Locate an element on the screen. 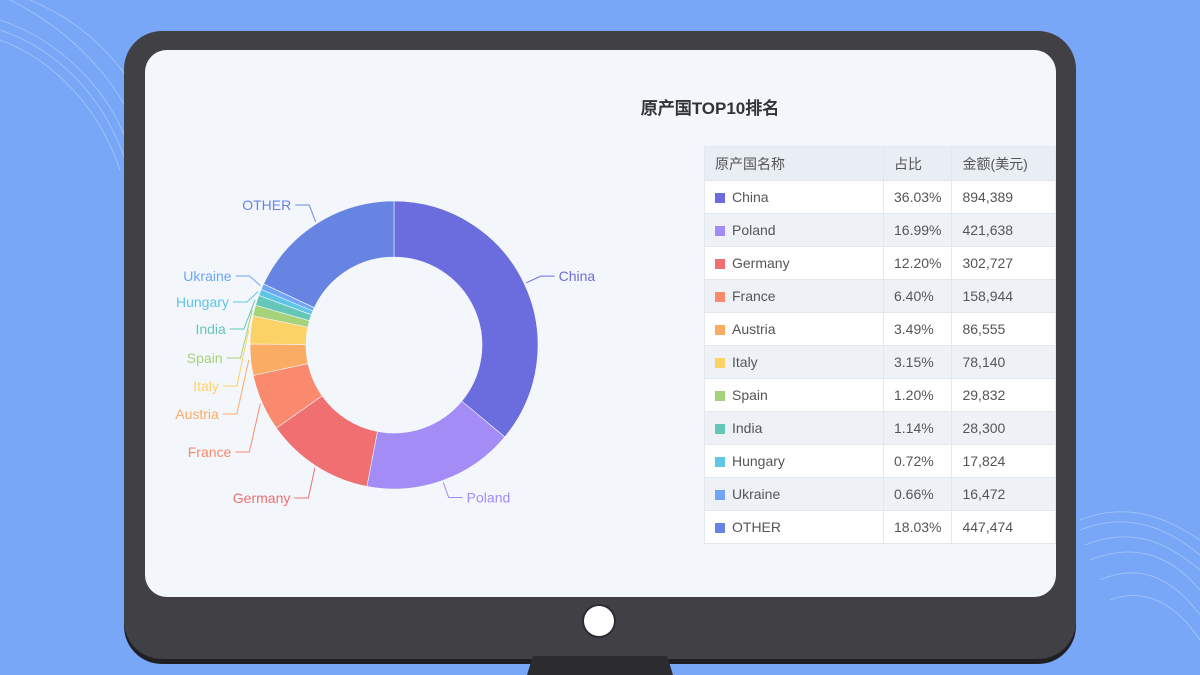 The image size is (1200, 675). cell-amount: 29,832 is located at coordinates (1003, 395).